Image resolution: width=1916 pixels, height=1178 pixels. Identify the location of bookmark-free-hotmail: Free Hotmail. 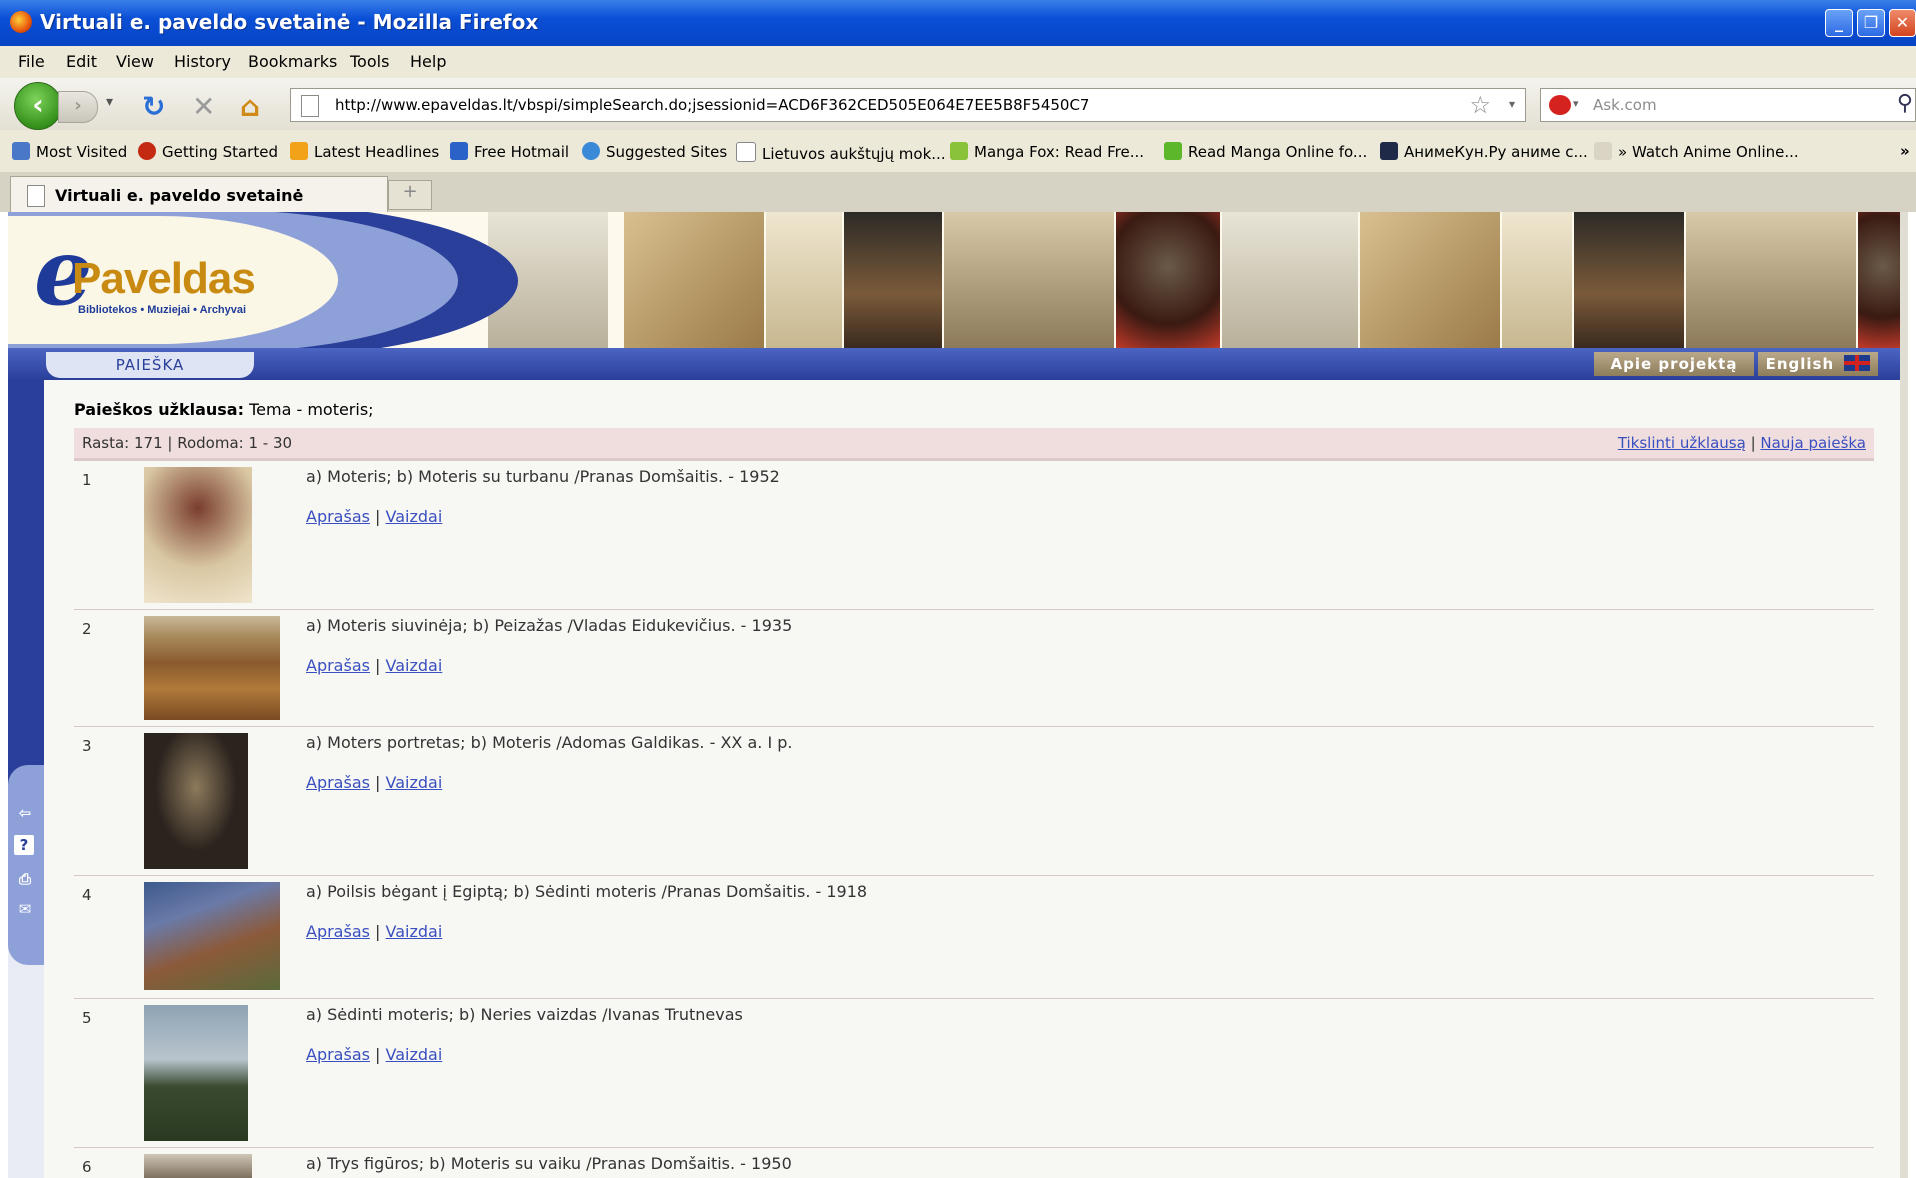
(509, 151).